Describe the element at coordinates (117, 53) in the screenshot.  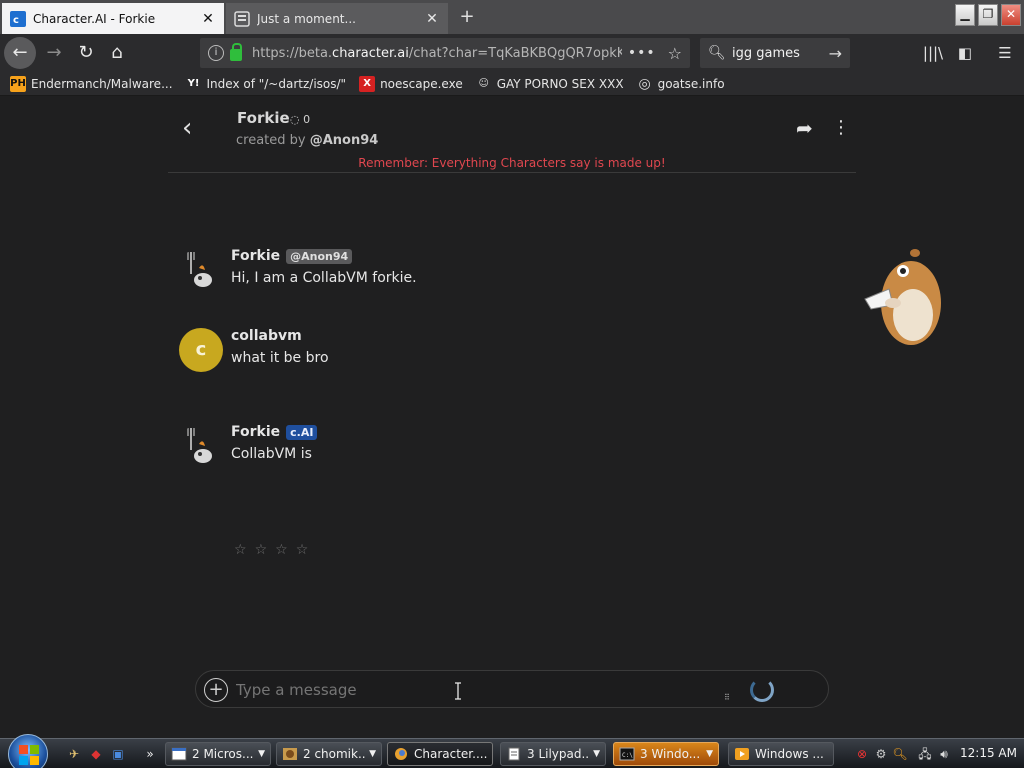
I see `home-button: ⌂` at that location.